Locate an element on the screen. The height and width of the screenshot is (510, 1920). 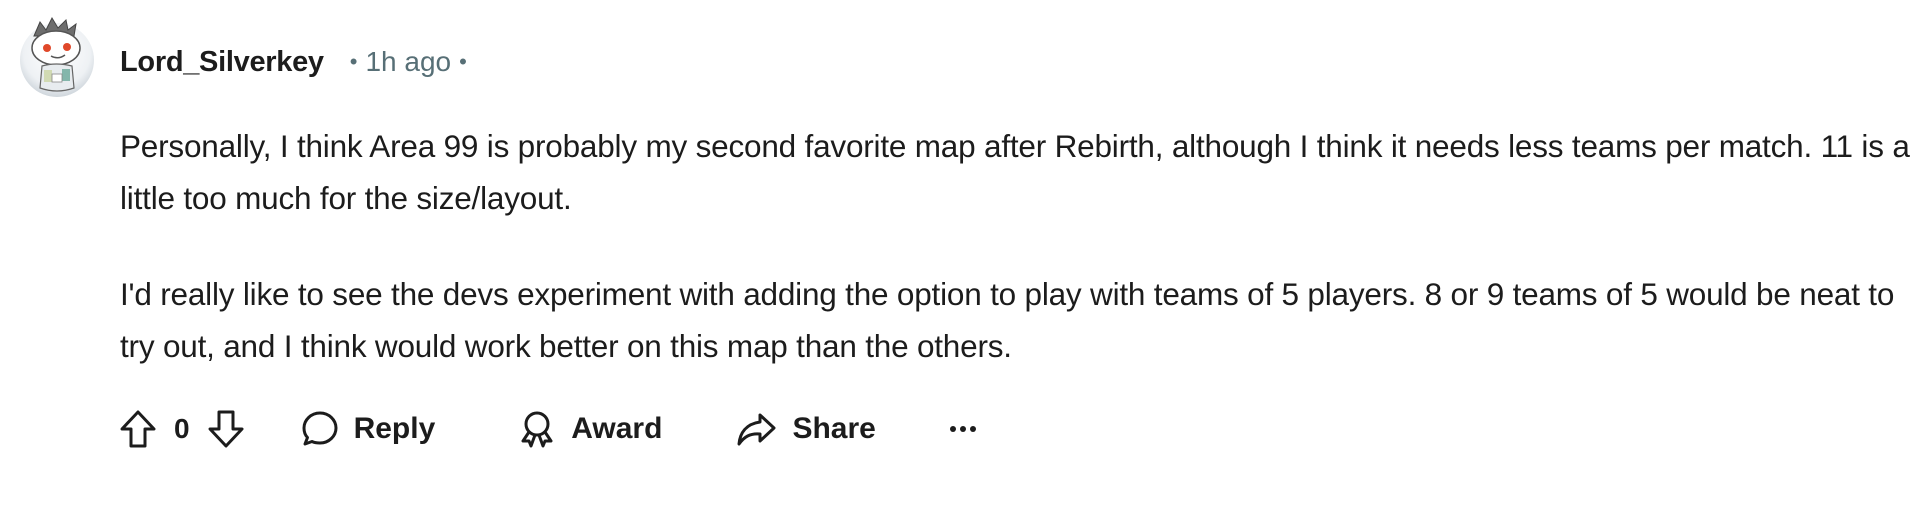
upvote-arrow-icon is located at coordinates (138, 429).